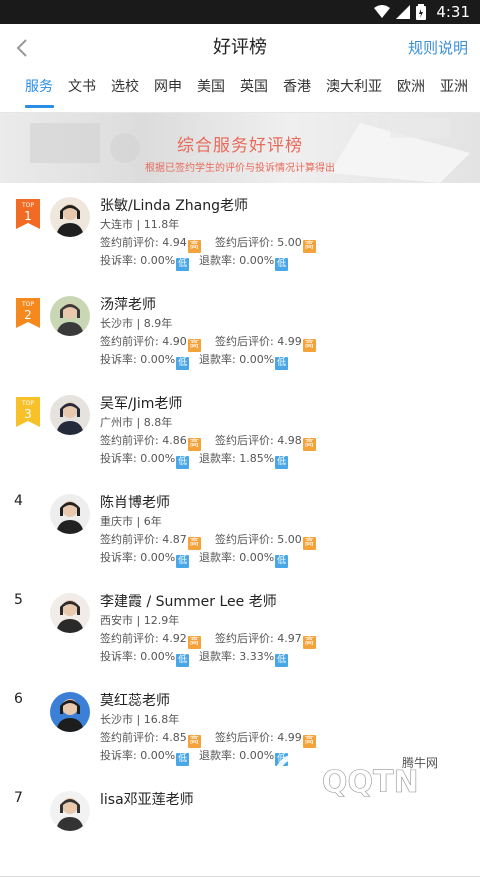 This screenshot has height=877, width=480. Describe the element at coordinates (174, 440) in the screenshot. I see `pre-sign-rating-value: 4.86` at that location.